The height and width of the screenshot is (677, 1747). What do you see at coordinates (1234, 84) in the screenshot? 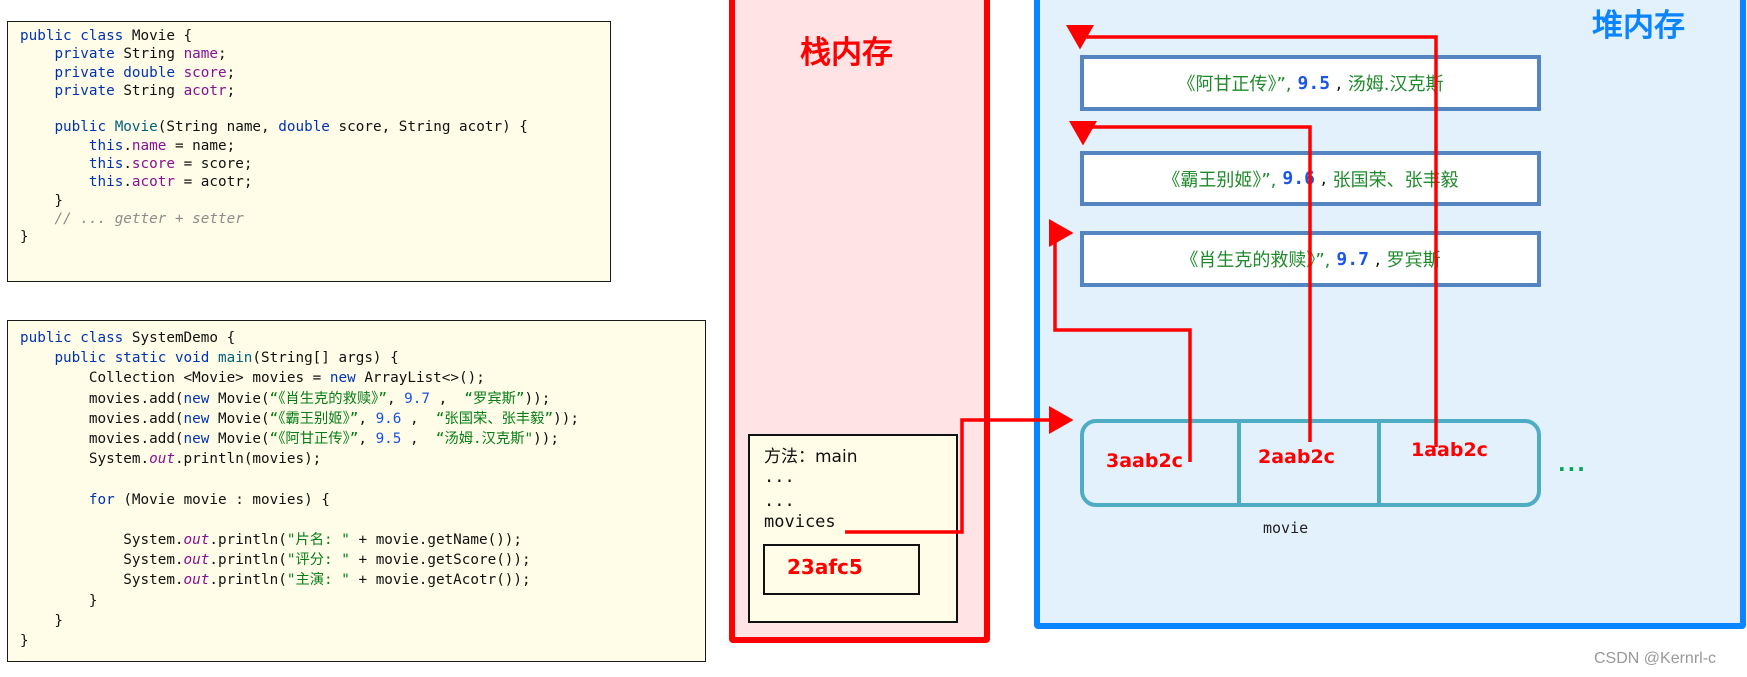
I see `movie-name: 《阿甘正传》”,` at bounding box center [1234, 84].